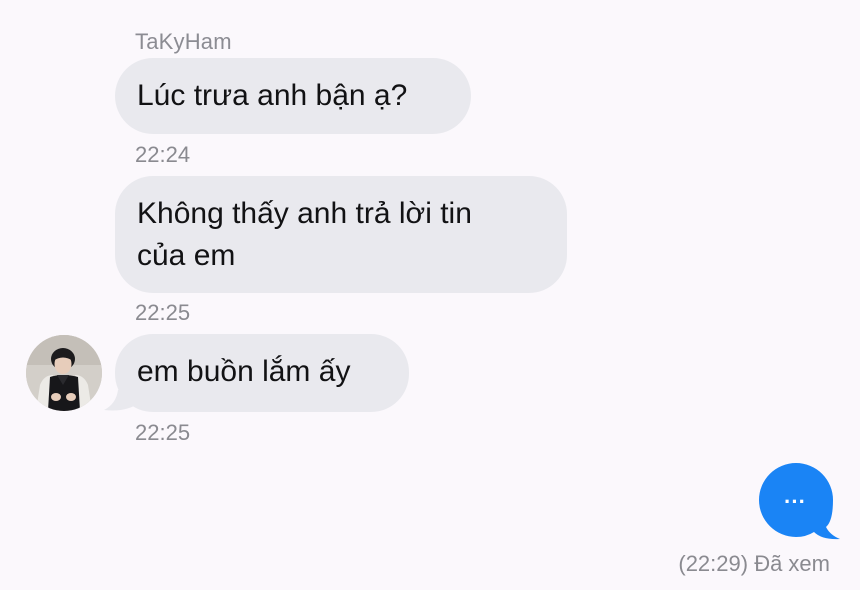 This screenshot has width=860, height=590. I want to click on message-text-line: em buồn lắm ấy, so click(244, 371).